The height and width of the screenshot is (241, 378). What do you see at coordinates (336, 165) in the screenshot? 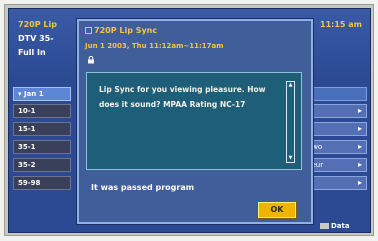
I see `guide-program-cell: feur ▸` at bounding box center [336, 165].